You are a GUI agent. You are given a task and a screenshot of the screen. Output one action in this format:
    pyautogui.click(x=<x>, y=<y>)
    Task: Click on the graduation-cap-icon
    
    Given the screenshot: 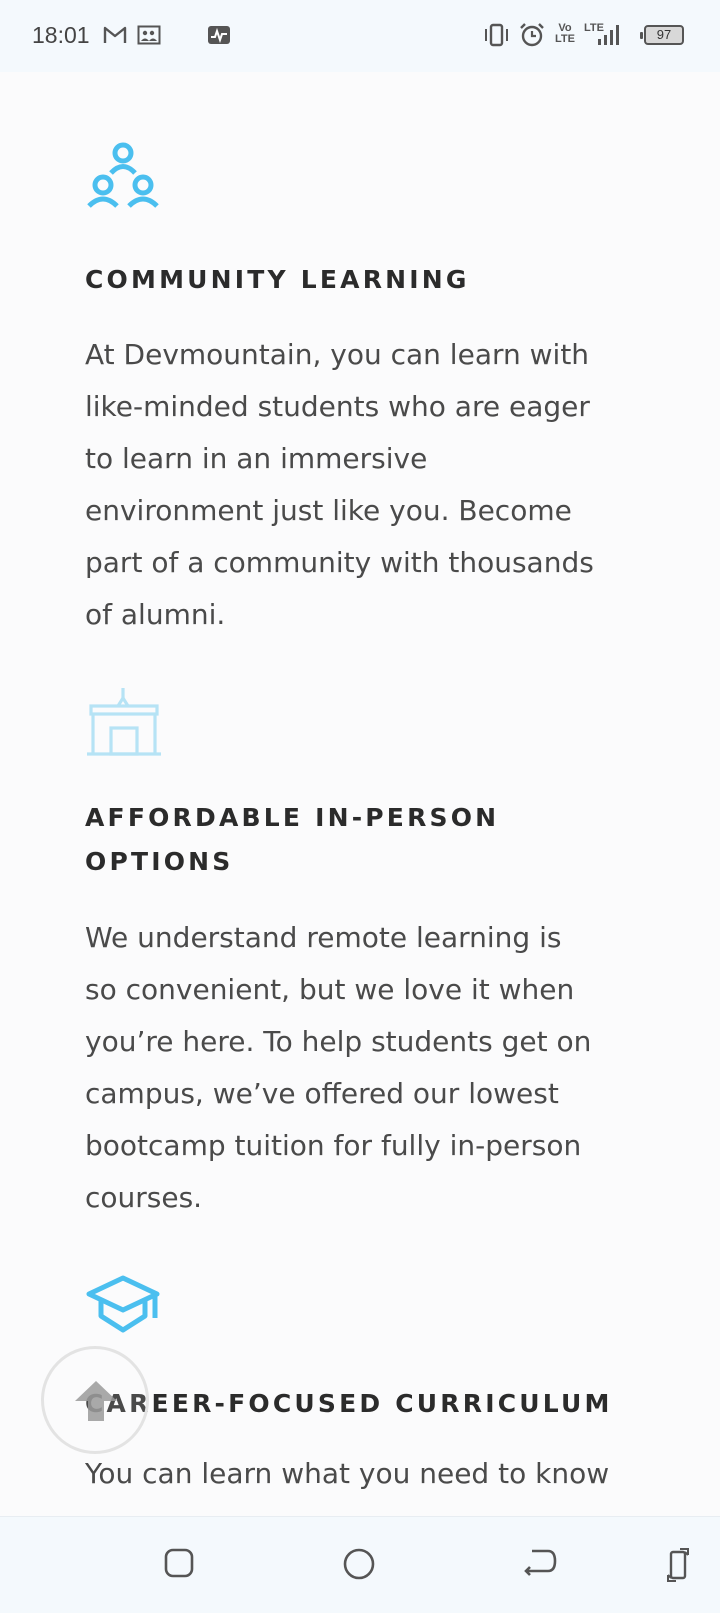 What is the action you would take?
    pyautogui.click(x=123, y=1304)
    